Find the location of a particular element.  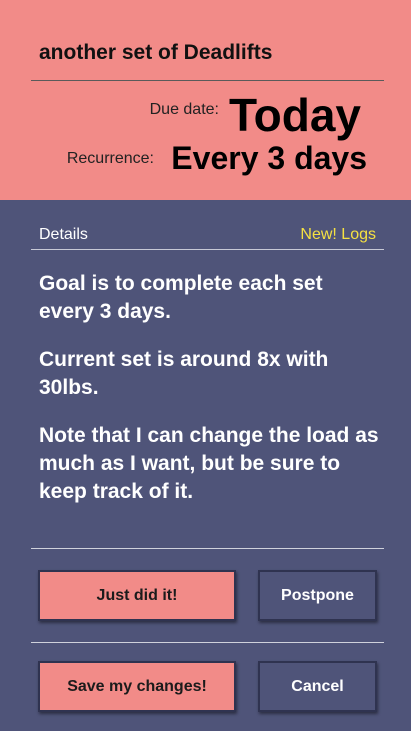

postpone-button: Postpone is located at coordinates (317, 595).